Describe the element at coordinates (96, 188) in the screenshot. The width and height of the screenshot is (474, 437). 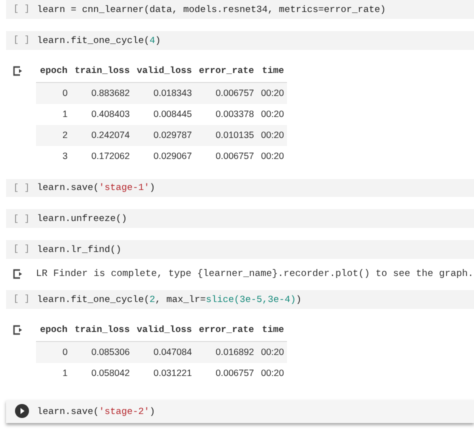
I see `code-line: learn.save('stage-1')` at that location.